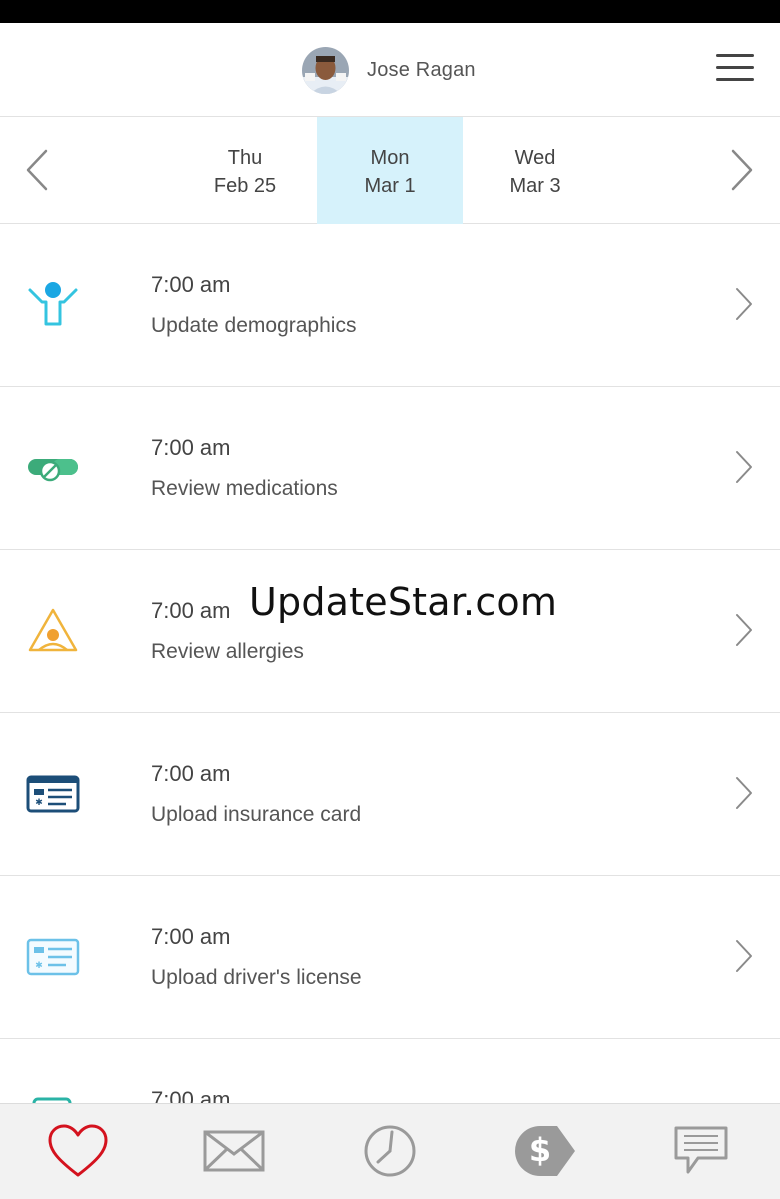 This screenshot has height=1199, width=780. I want to click on chat-bubble-icon, so click(701, 1150).